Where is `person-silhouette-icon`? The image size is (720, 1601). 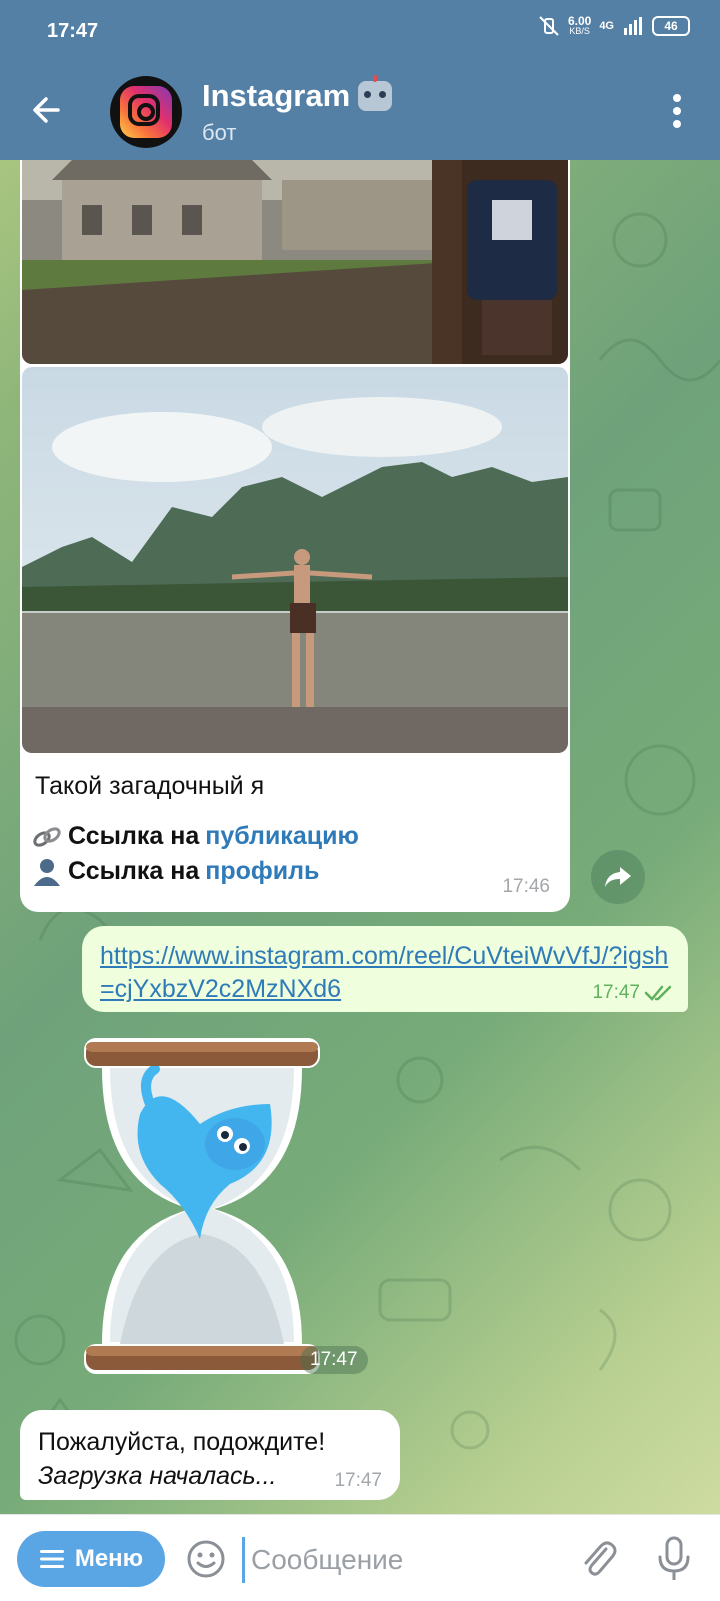
person-silhouette-icon is located at coordinates (47, 872).